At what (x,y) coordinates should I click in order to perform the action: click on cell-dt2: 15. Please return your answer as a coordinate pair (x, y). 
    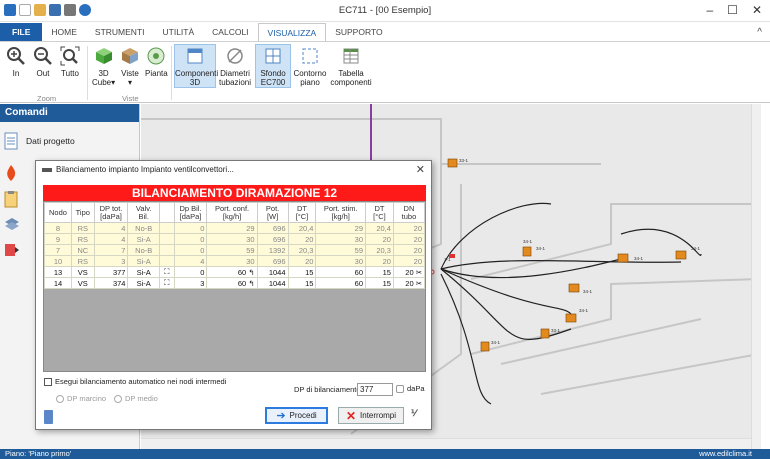
    Looking at the image, I should click on (379, 272).